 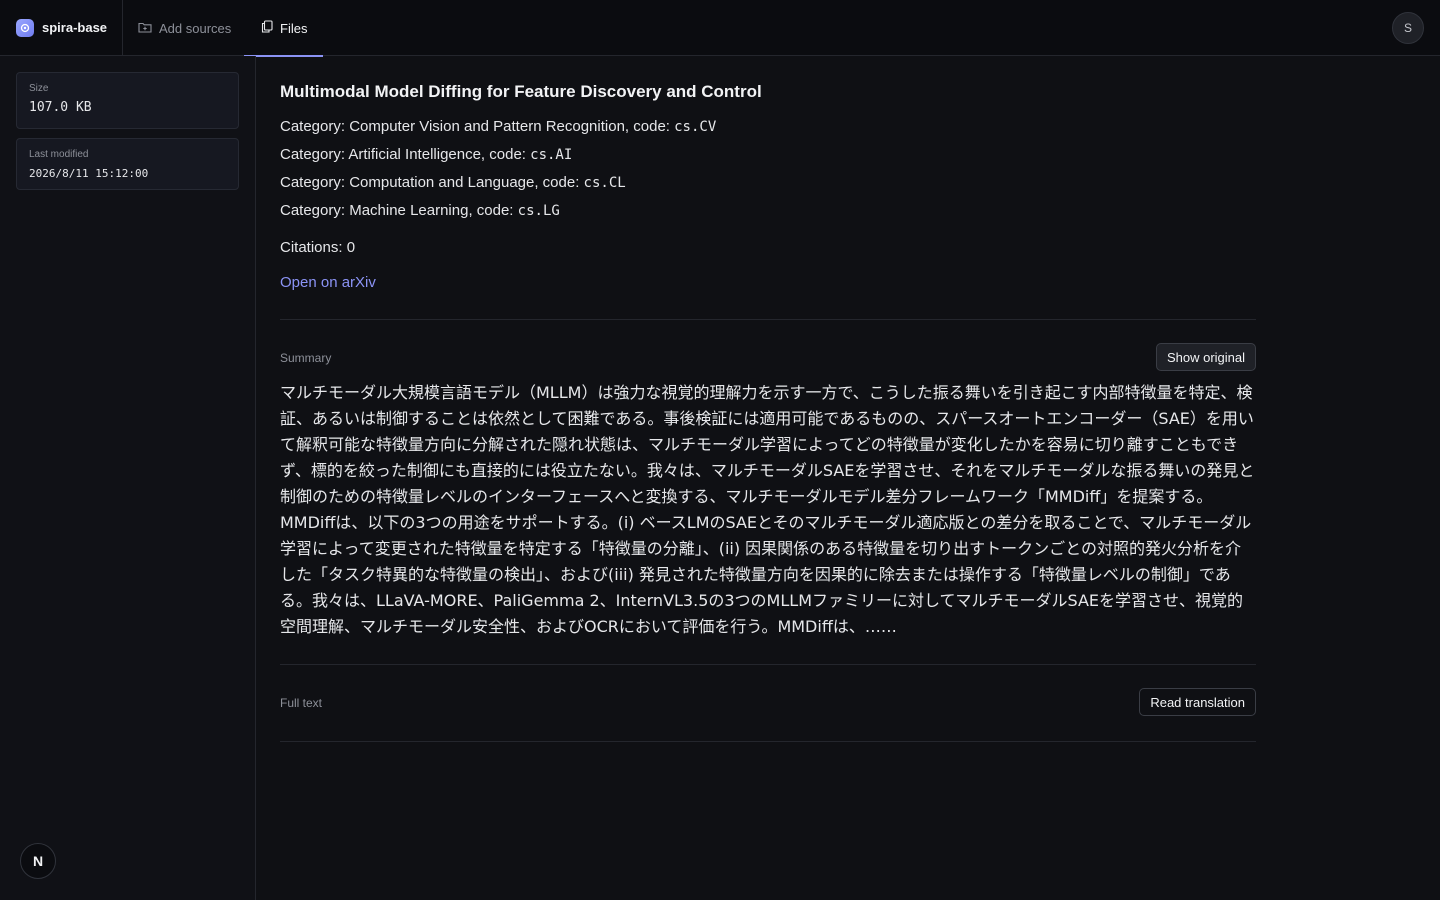 What do you see at coordinates (399, 210) in the screenshot?
I see `category-text: Category: Machine Learning, code:` at bounding box center [399, 210].